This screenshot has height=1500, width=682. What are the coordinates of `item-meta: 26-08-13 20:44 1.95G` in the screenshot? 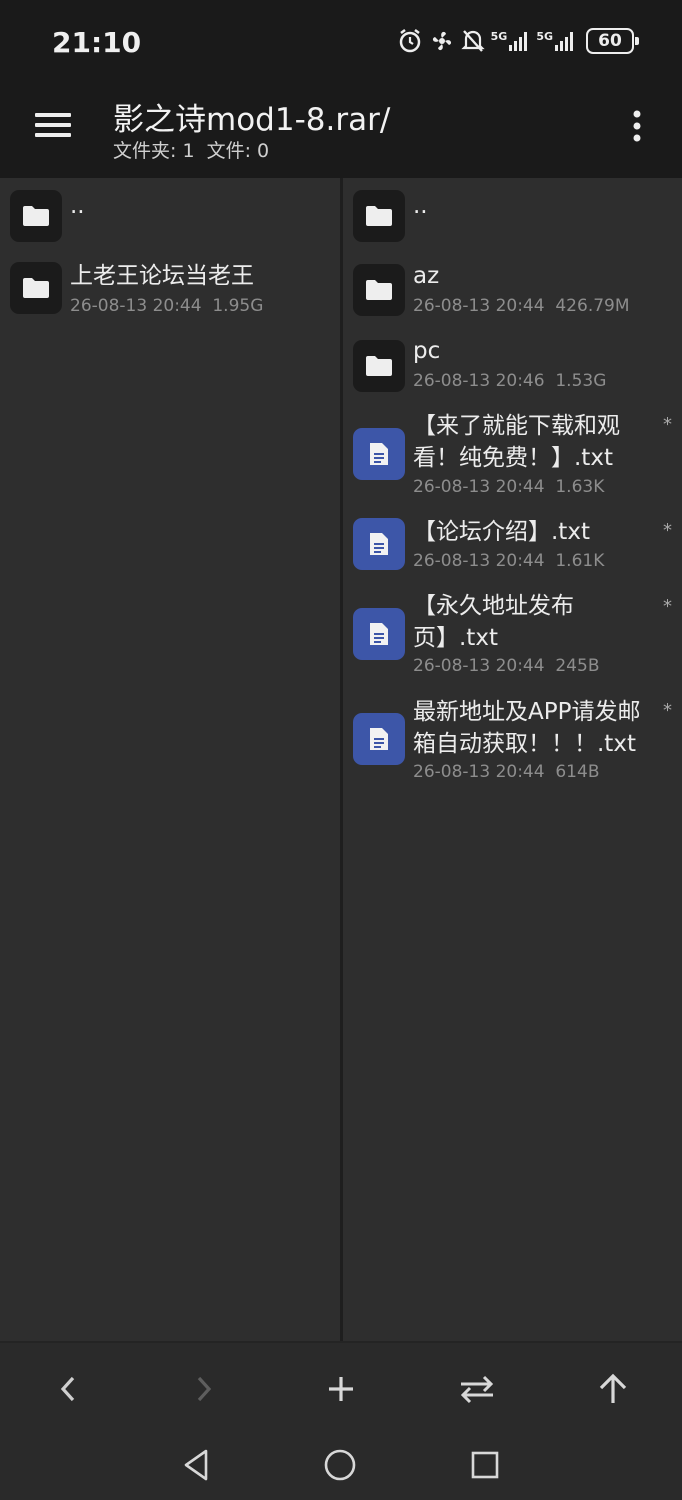 It's located at (167, 306).